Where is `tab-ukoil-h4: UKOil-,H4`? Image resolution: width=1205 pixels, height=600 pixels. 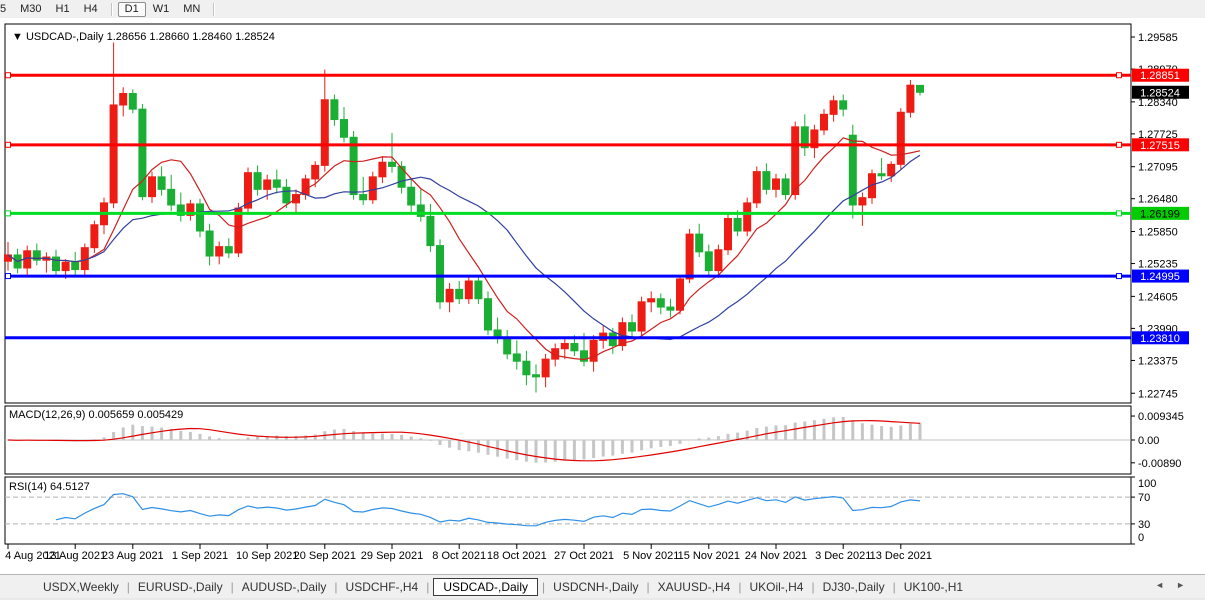
tab-ukoil-h4: UKOil-,H4 is located at coordinates (776, 587).